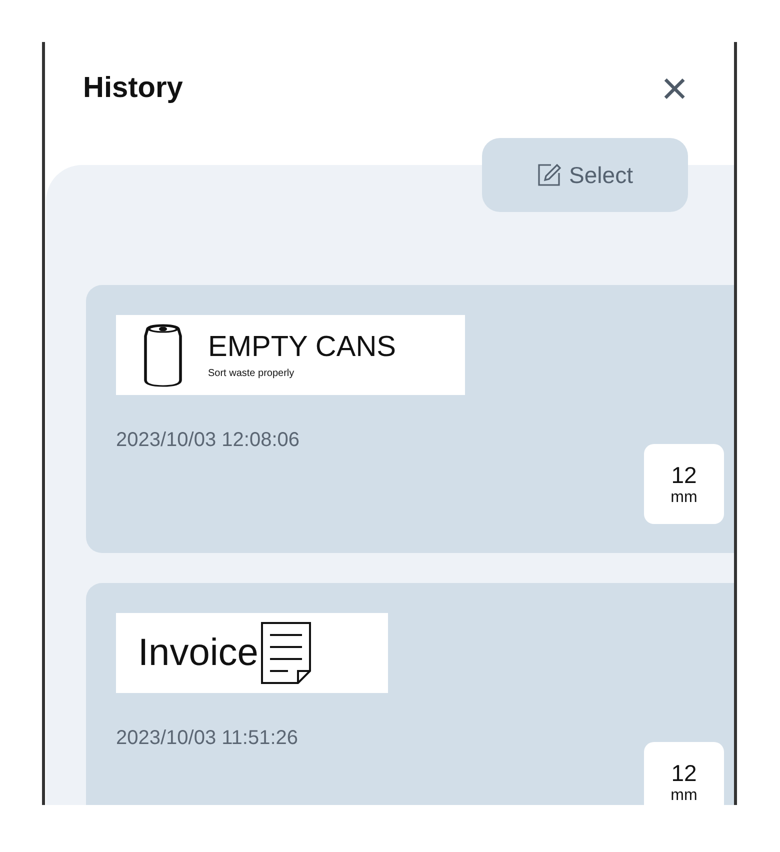  Describe the element at coordinates (674, 88) in the screenshot. I see `close-button: ×` at that location.